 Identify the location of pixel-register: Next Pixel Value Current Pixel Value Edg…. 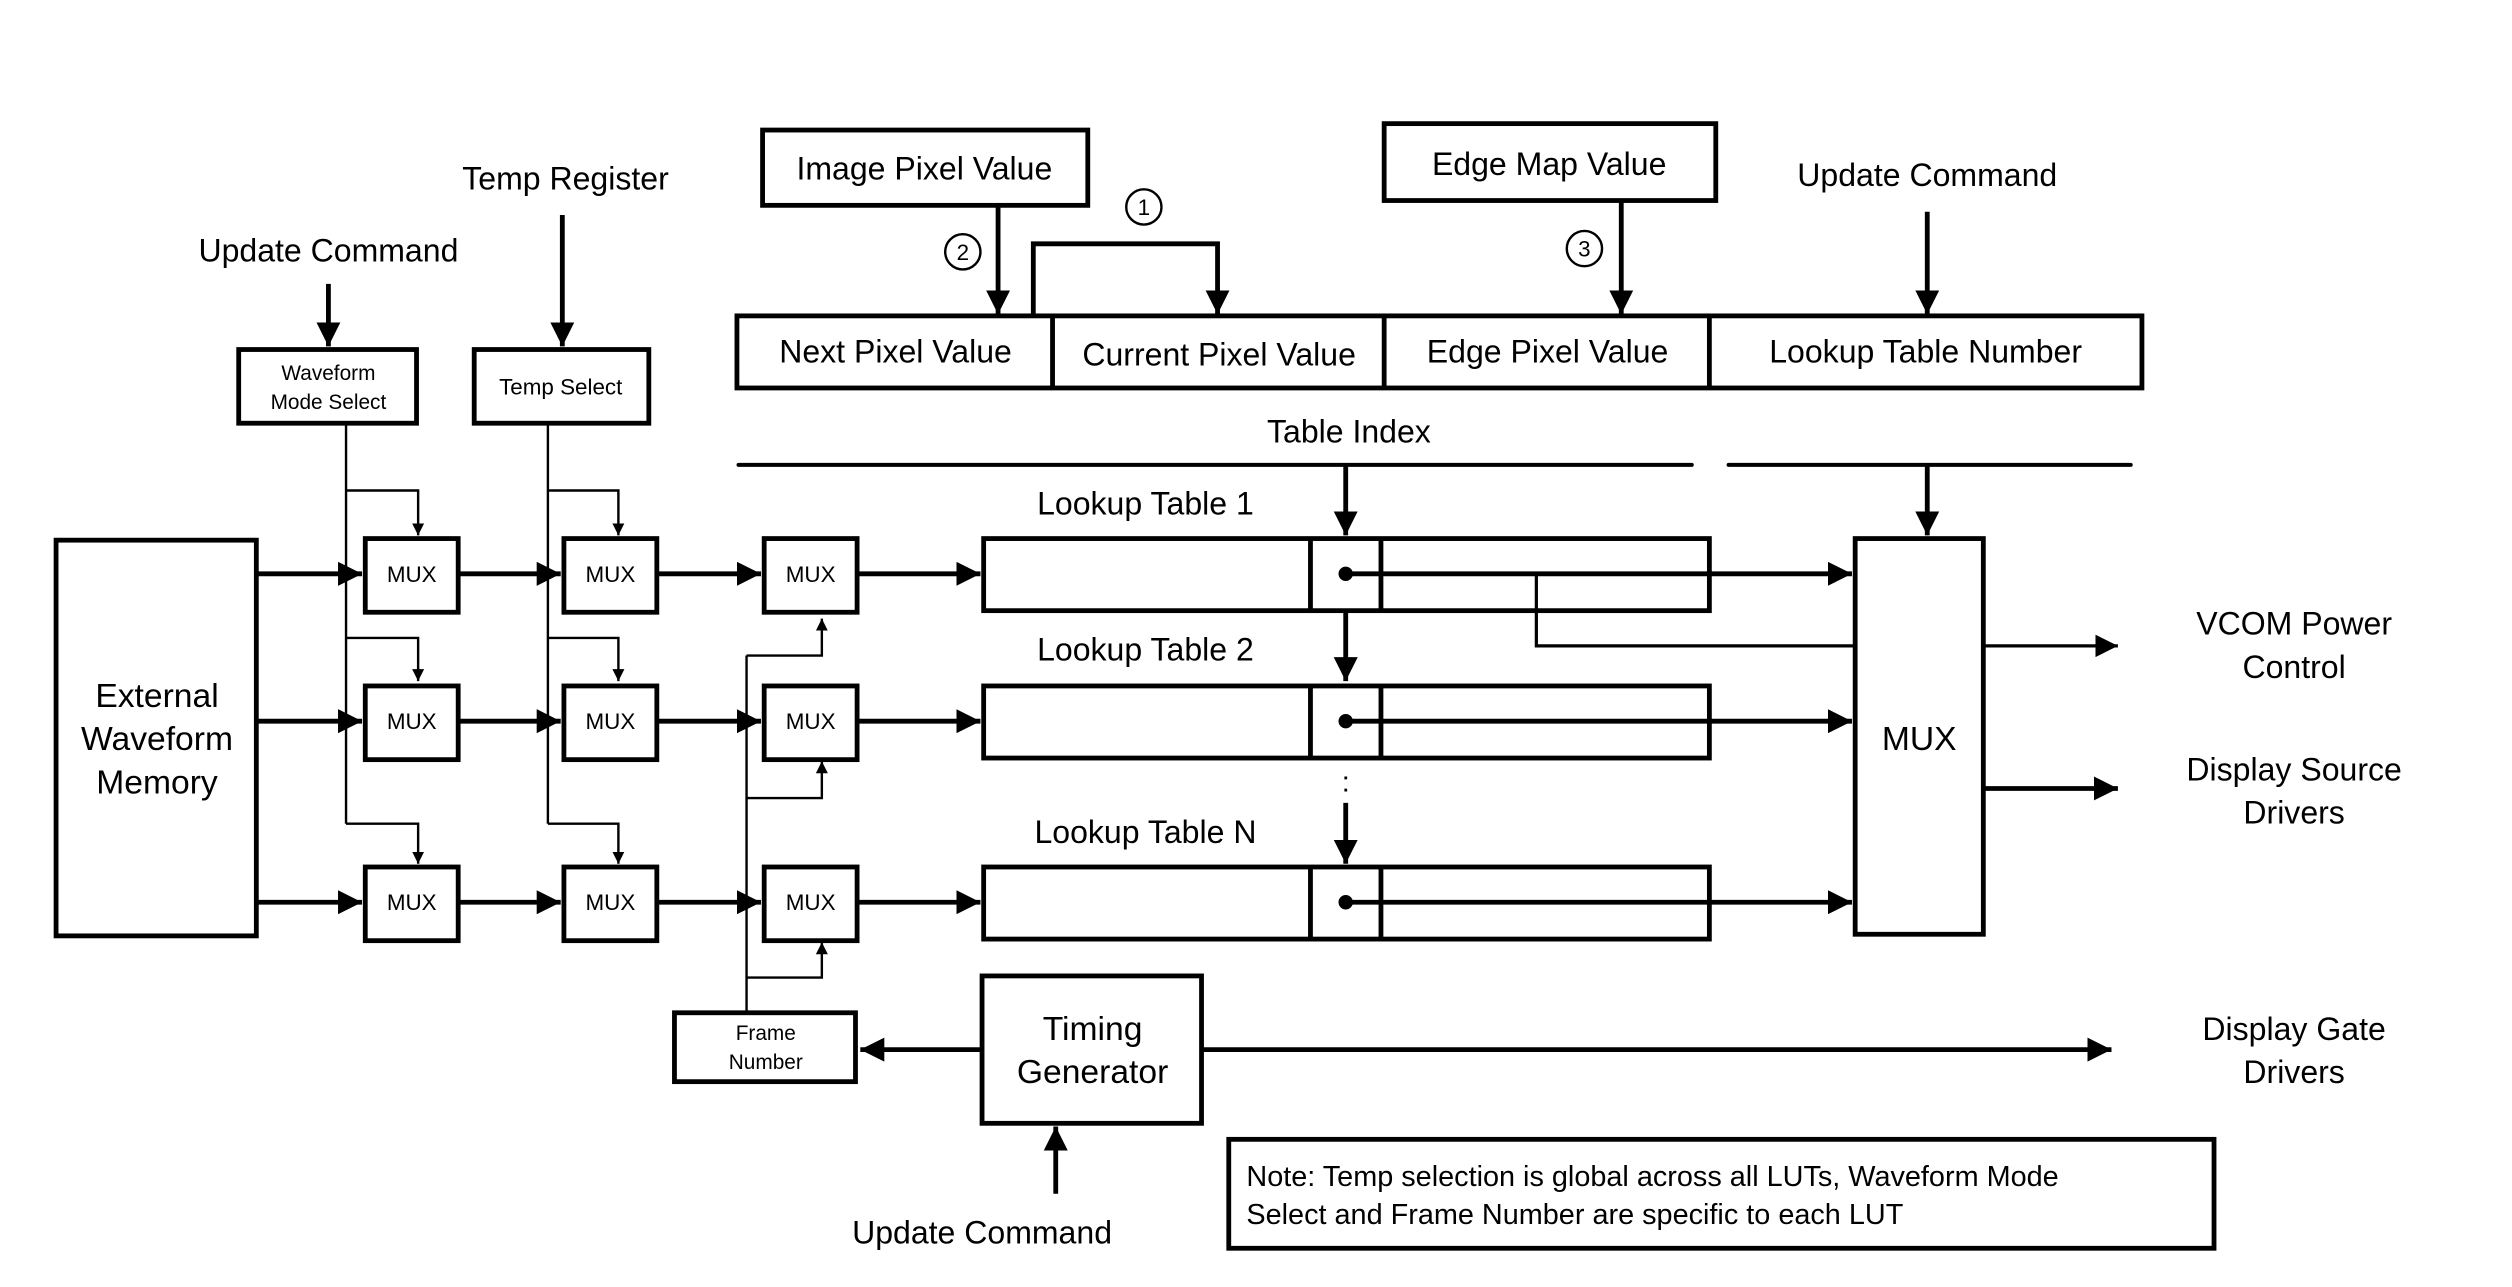
(1439, 352).